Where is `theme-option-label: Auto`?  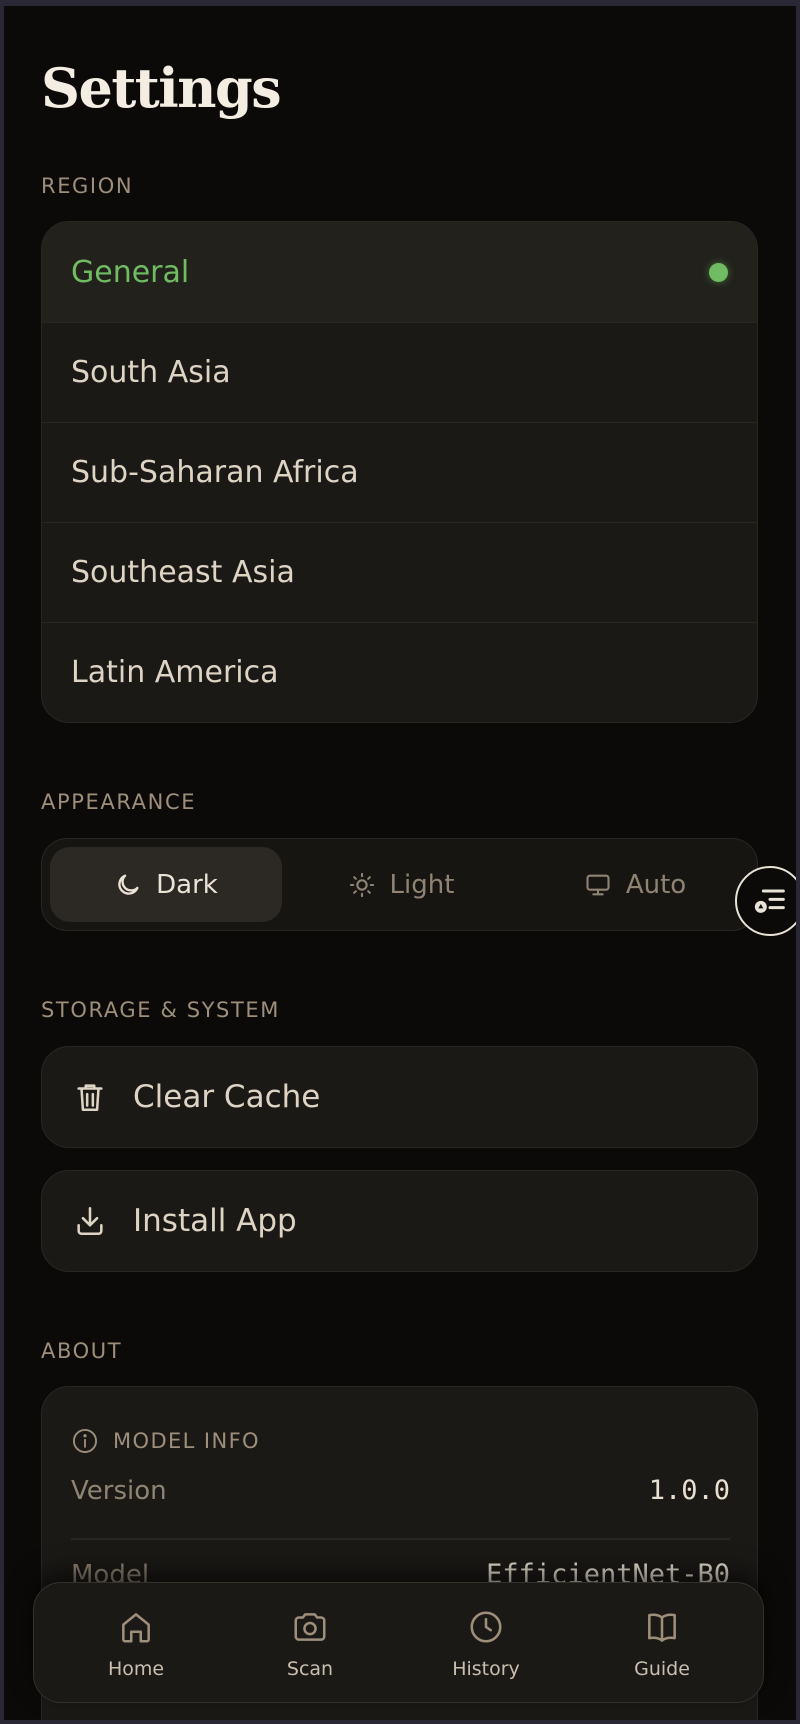
theme-option-label: Auto is located at coordinates (656, 884).